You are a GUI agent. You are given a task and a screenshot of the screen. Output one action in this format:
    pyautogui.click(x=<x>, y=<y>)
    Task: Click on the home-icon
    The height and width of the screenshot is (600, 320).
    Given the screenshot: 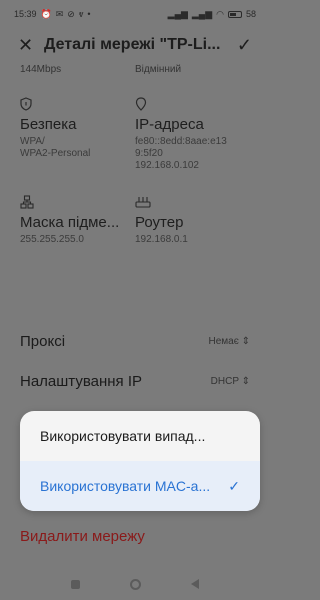 What is the action you would take?
    pyautogui.click(x=135, y=584)
    